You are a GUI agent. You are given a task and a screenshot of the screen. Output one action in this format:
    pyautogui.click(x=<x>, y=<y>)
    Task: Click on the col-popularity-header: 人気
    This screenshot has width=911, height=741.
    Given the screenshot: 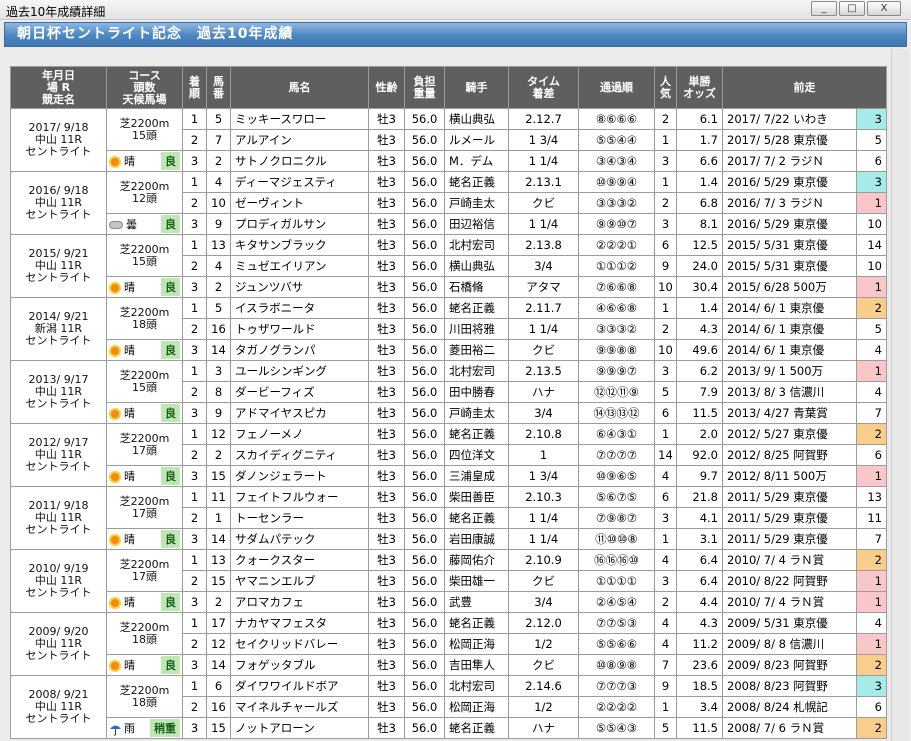 What is the action you would take?
    pyautogui.click(x=665, y=87)
    